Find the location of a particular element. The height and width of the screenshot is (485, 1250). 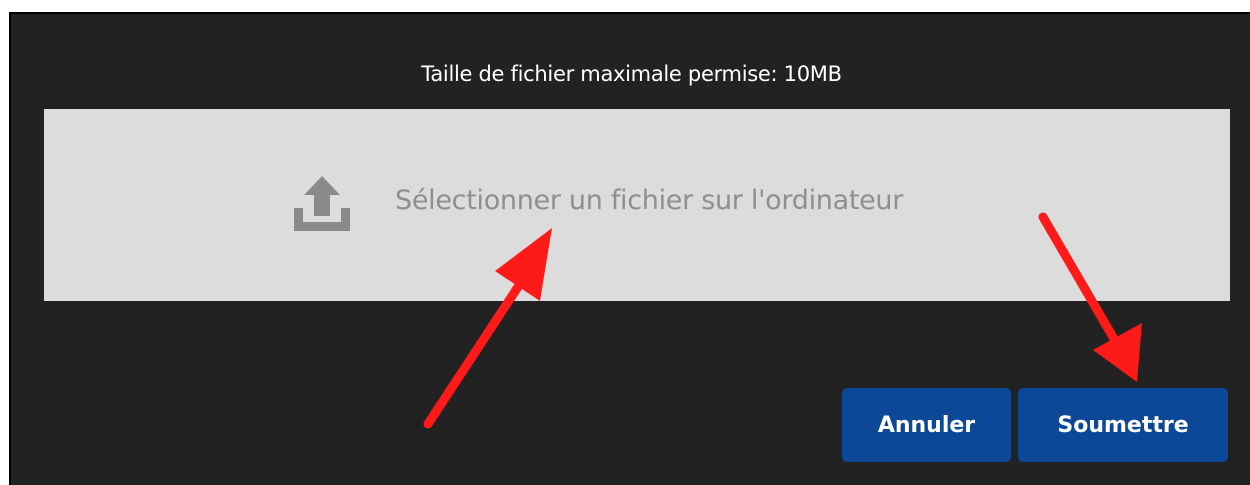

max-file-size-label: Taille de fichier maximale permise: 10MB is located at coordinates (631, 74).